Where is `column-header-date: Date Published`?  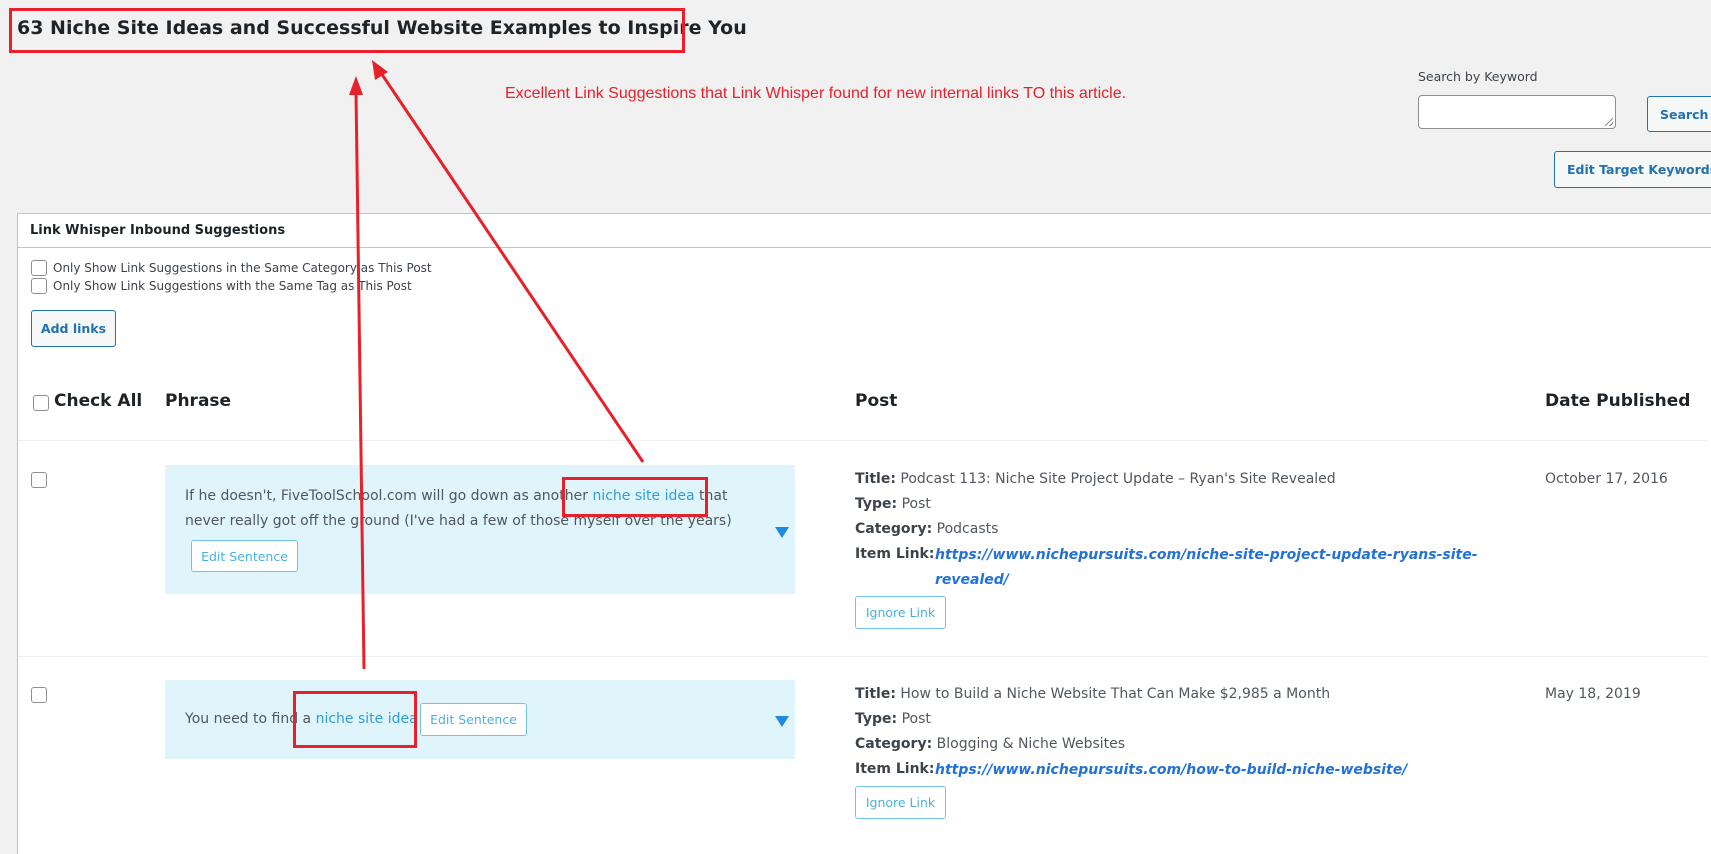
column-header-date: Date Published is located at coordinates (1618, 401).